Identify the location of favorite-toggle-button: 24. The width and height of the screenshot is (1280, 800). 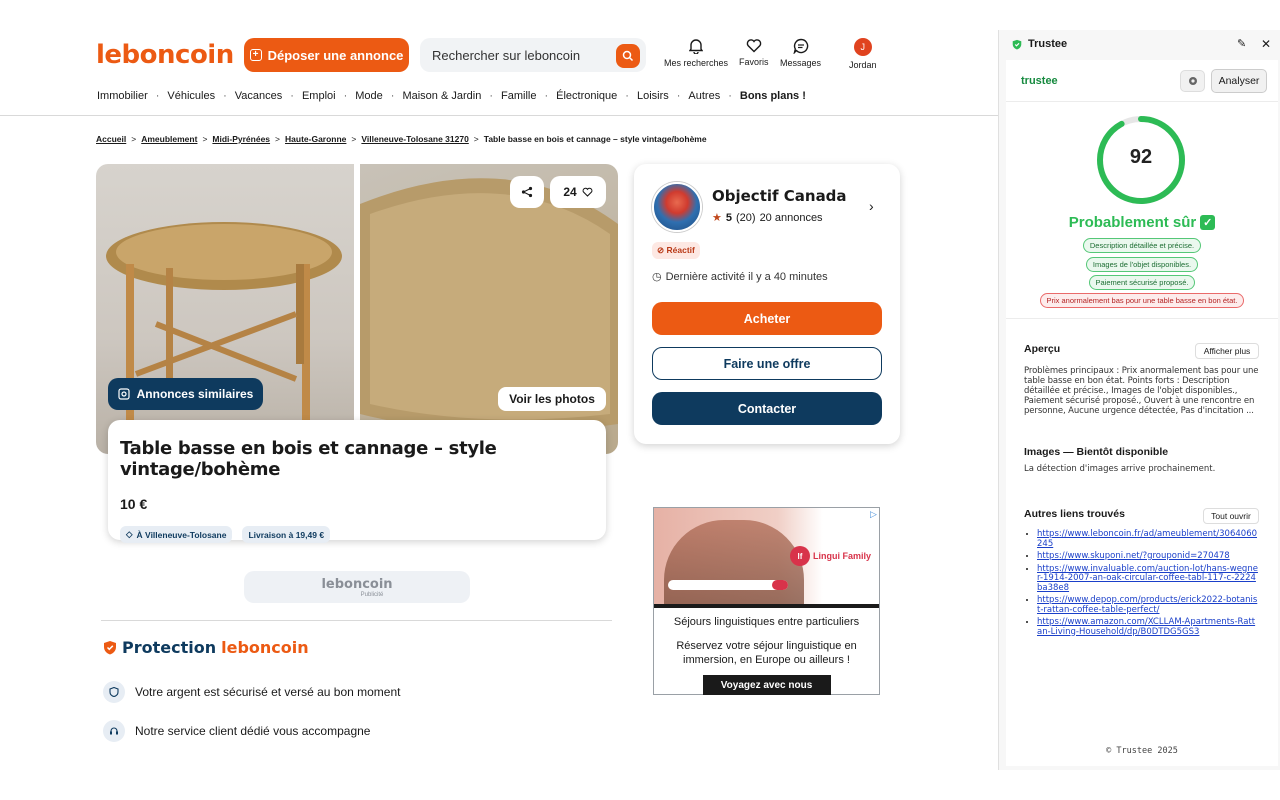
(578, 192).